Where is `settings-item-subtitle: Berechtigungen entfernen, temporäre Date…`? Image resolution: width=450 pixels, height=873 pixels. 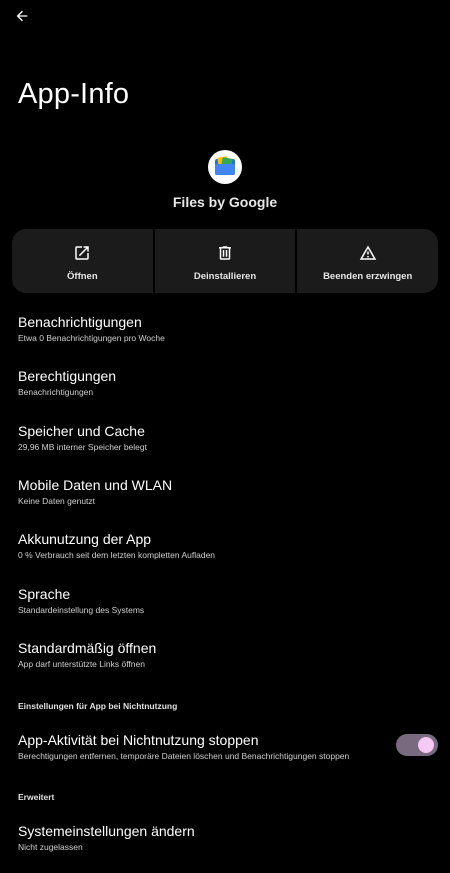
settings-item-subtitle: Berechtigungen entfernen, temporäre Date… is located at coordinates (184, 756).